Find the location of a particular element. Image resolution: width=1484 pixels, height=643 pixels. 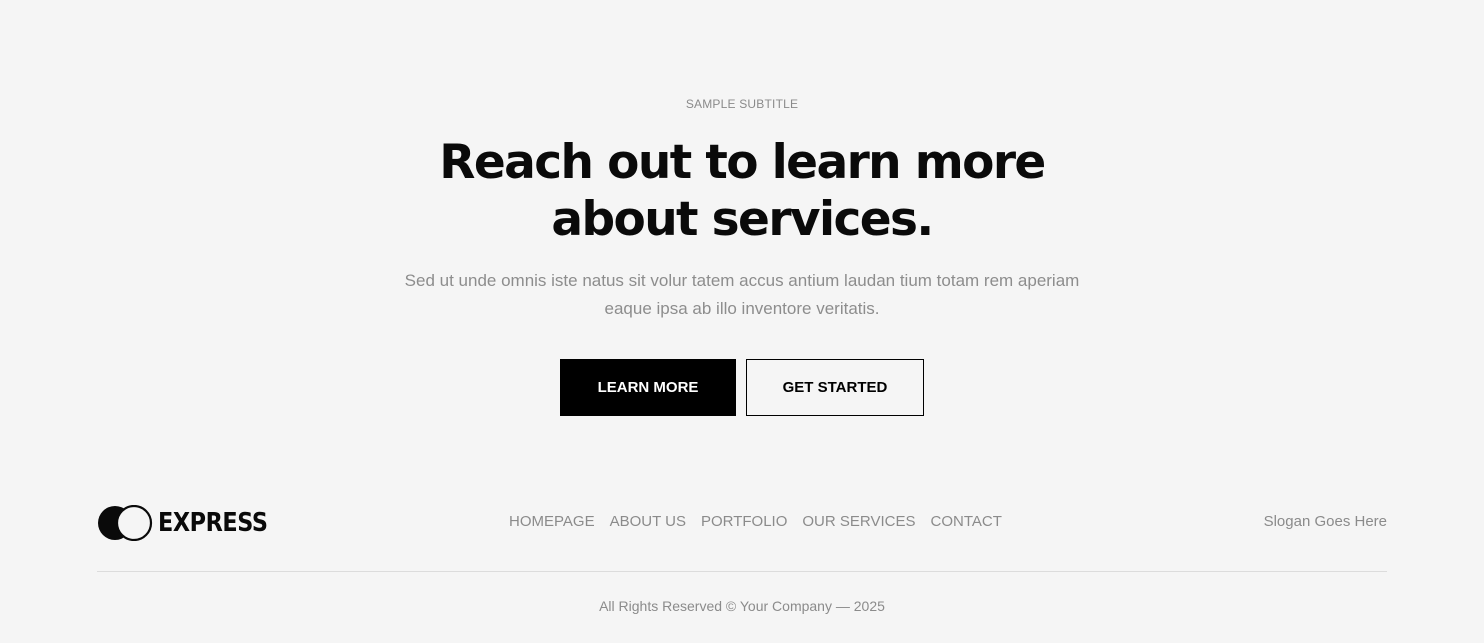

section-headline: Reach out to learn more about services. is located at coordinates (742, 191).